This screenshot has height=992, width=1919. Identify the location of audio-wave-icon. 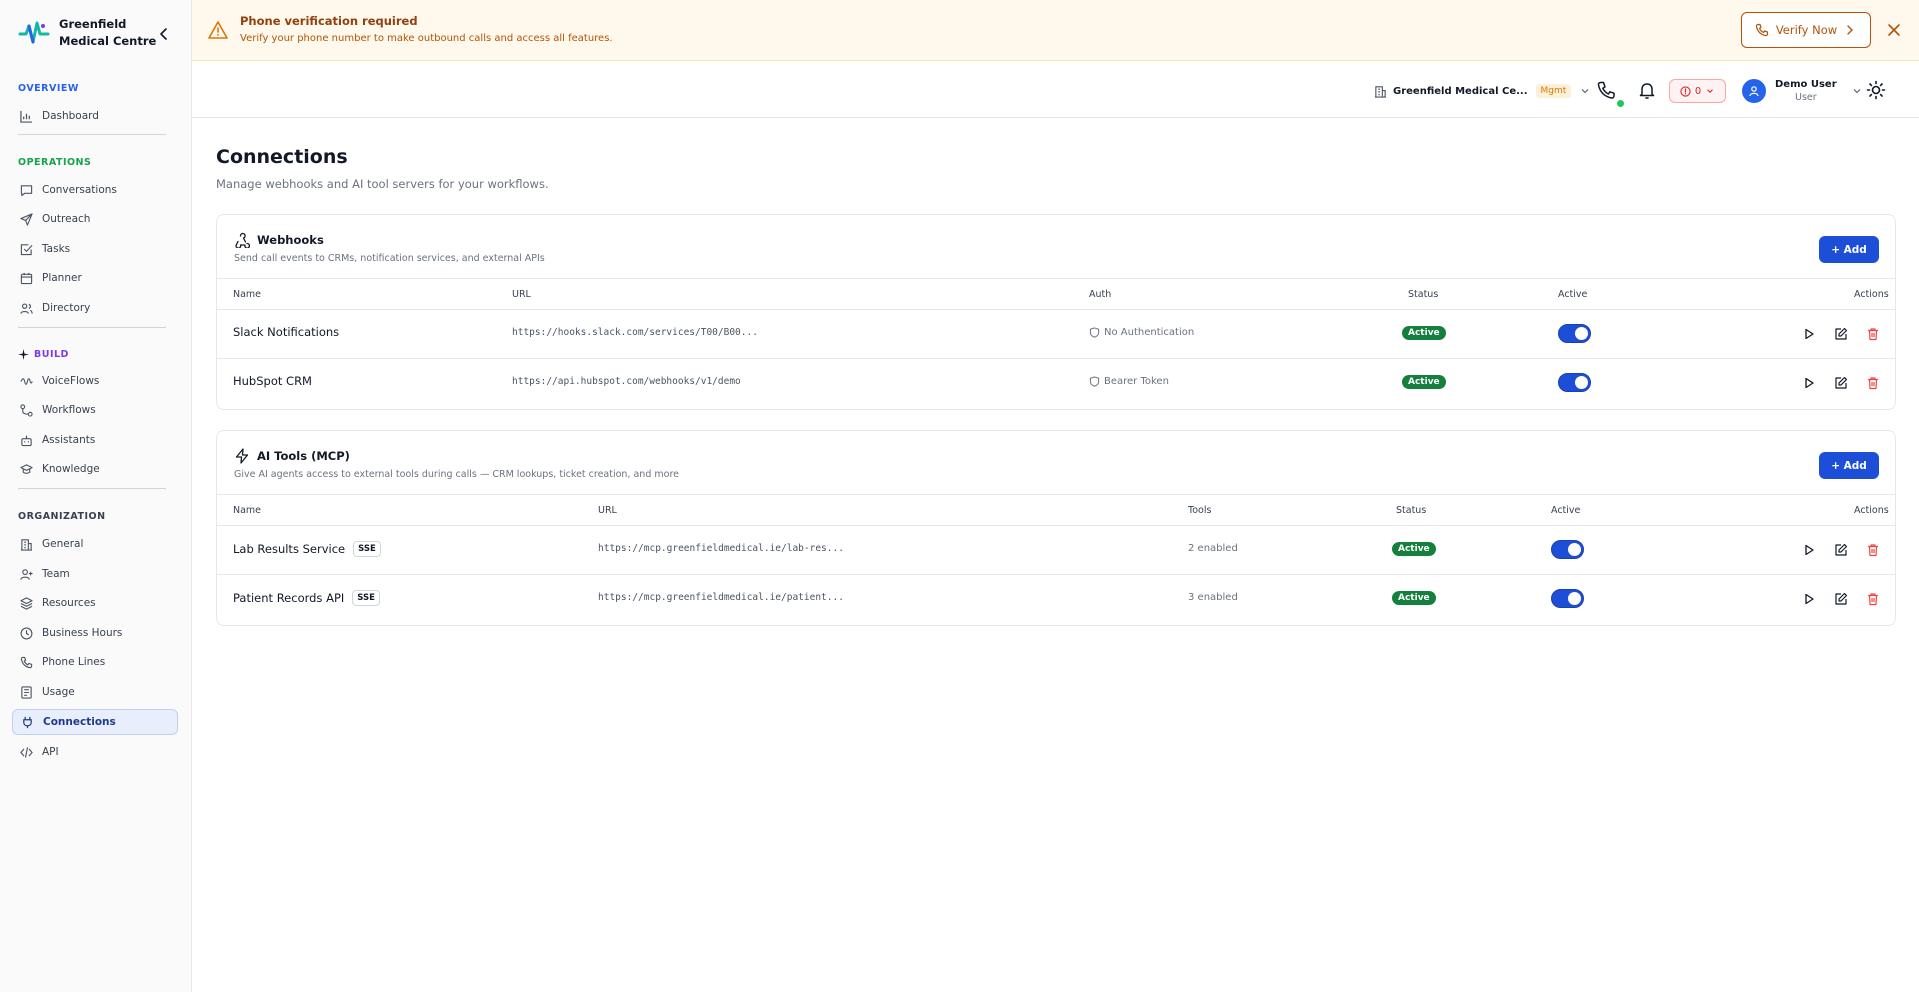
(26, 381).